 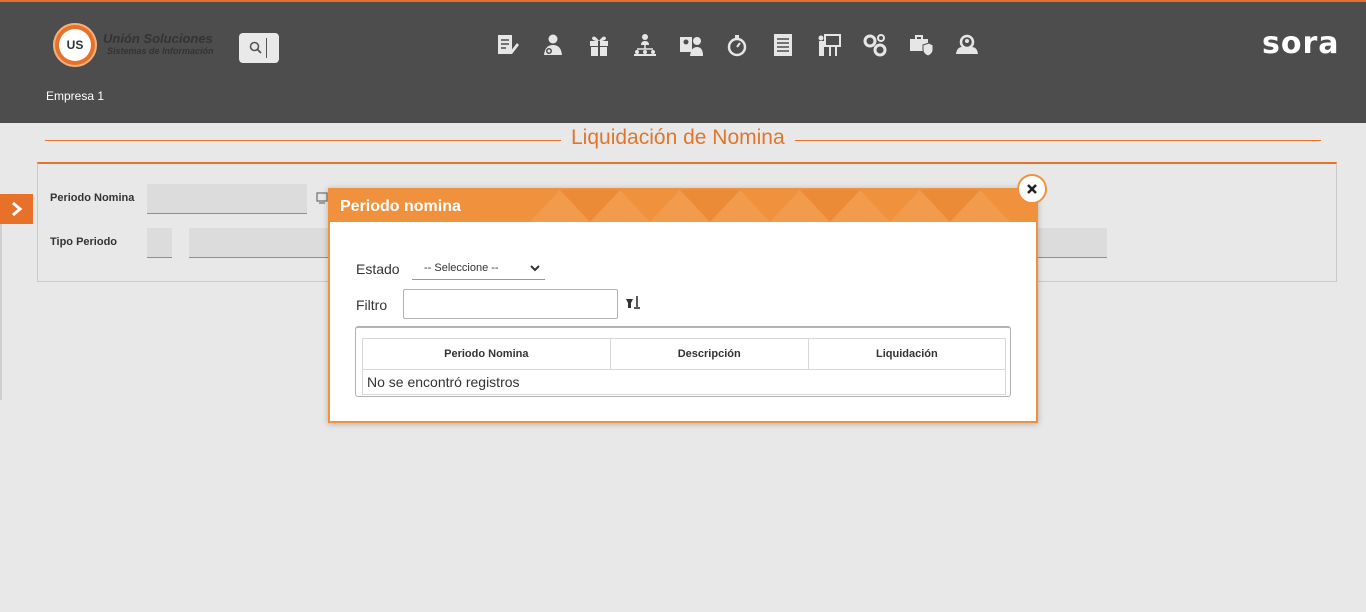 I want to click on page-title-bar: Liquidación de Nomina, so click(x=683, y=141).